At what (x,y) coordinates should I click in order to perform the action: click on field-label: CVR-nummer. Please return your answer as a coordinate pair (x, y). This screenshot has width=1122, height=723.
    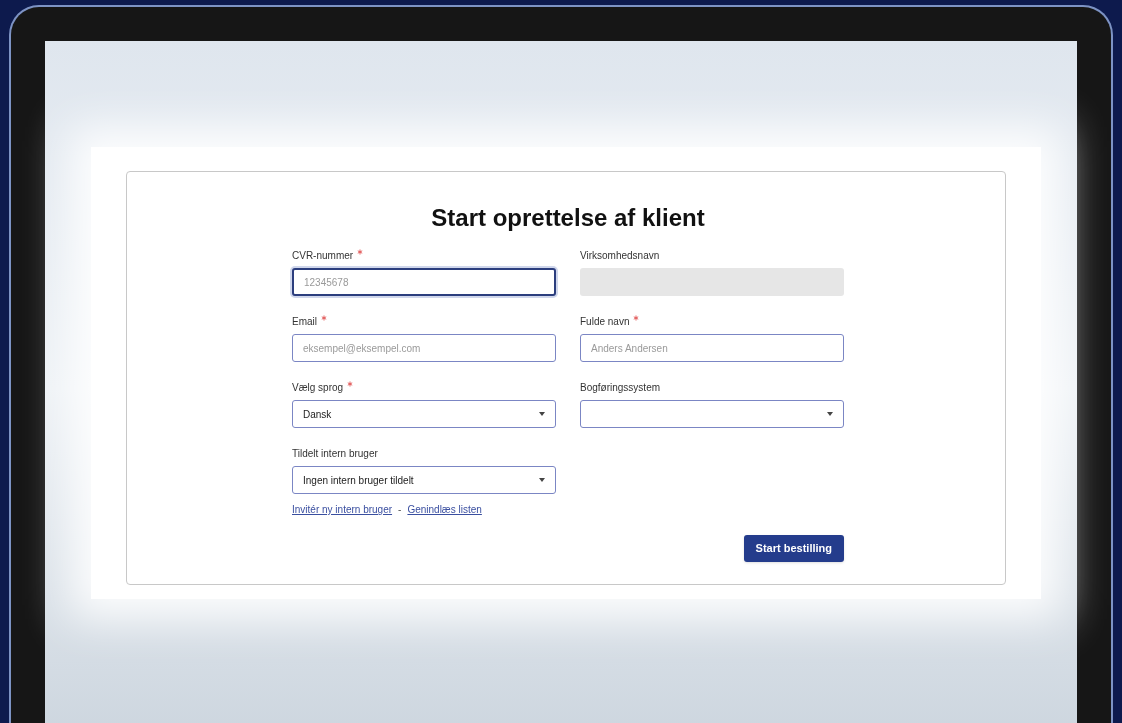
    Looking at the image, I should click on (323, 256).